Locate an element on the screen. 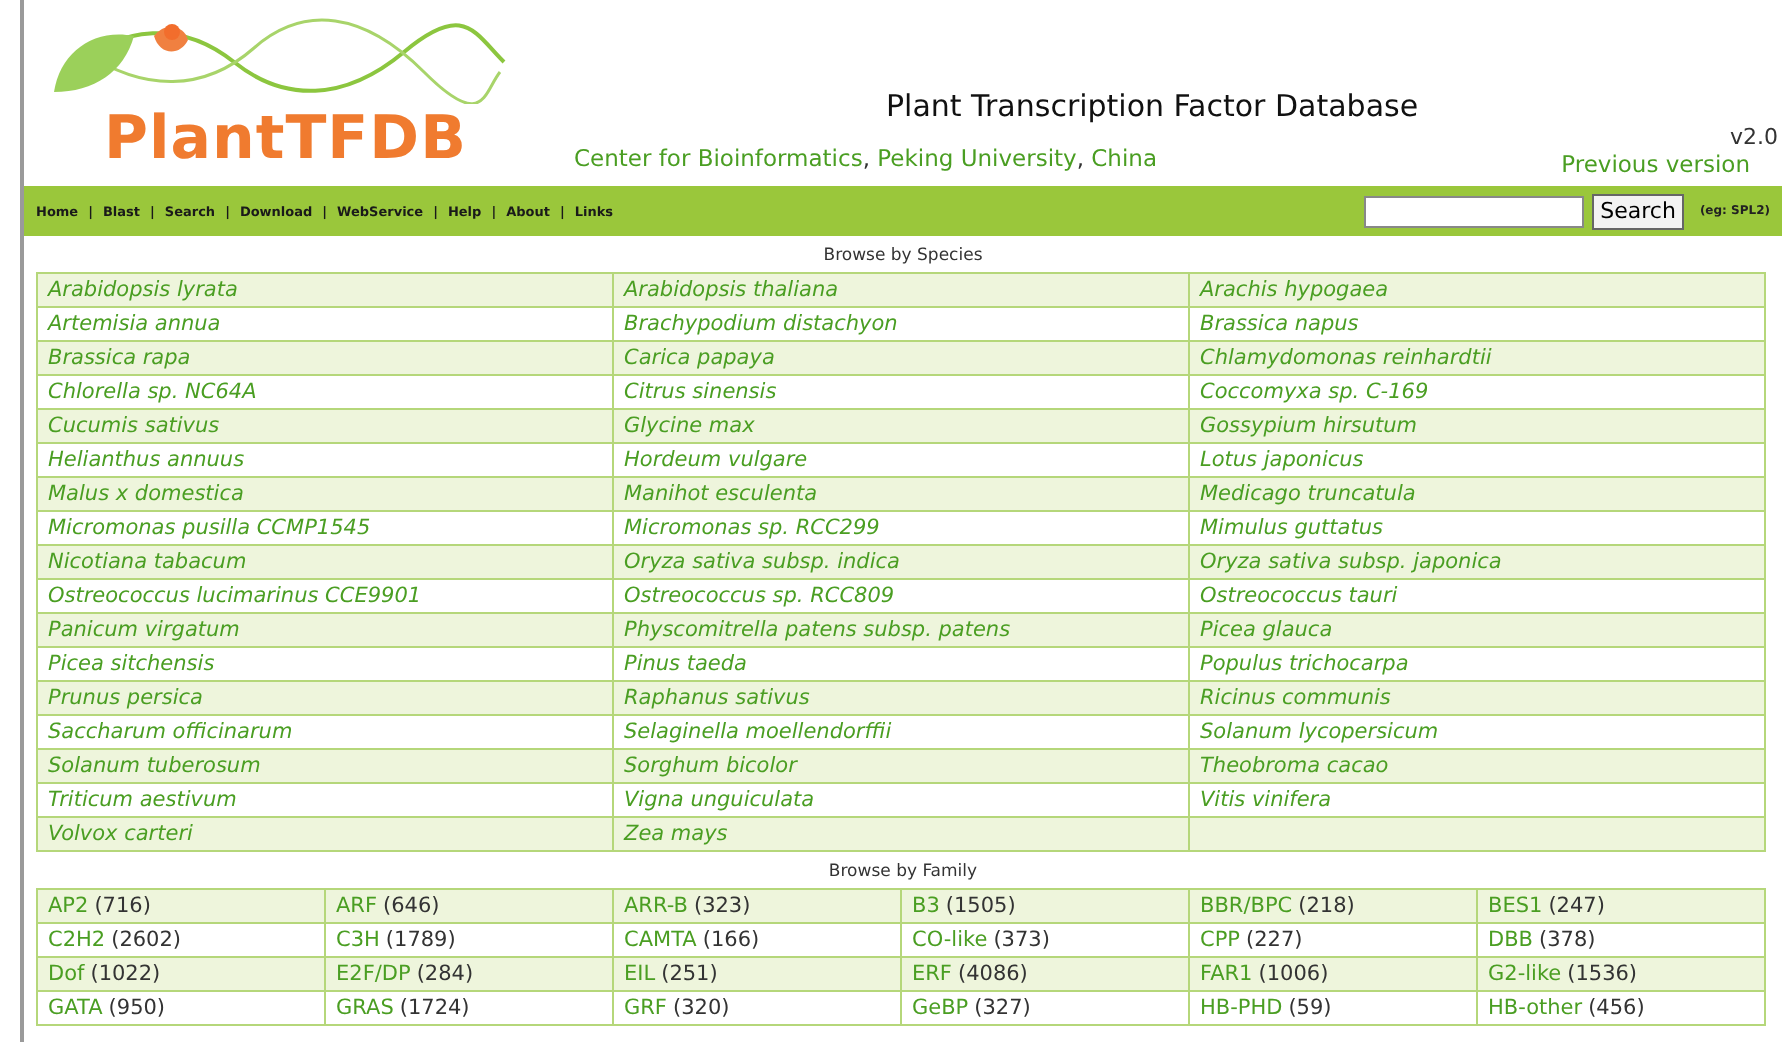 Image resolution: width=1782 pixels, height=1042 pixels. family-link: GRAS is located at coordinates (365, 1008).